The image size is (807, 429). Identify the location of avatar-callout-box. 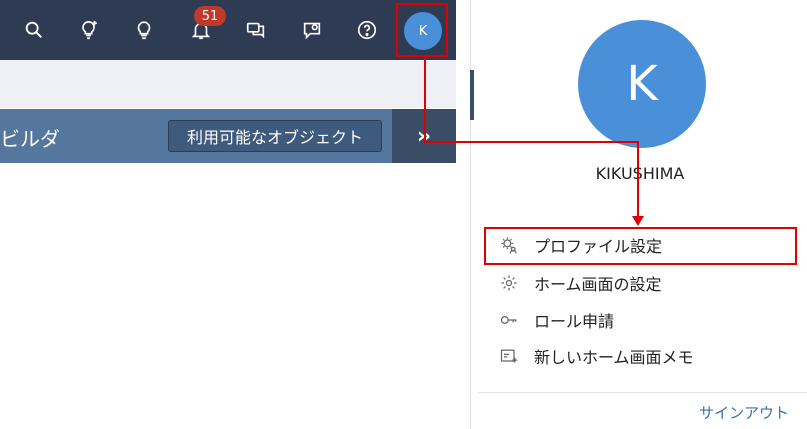
(422, 30).